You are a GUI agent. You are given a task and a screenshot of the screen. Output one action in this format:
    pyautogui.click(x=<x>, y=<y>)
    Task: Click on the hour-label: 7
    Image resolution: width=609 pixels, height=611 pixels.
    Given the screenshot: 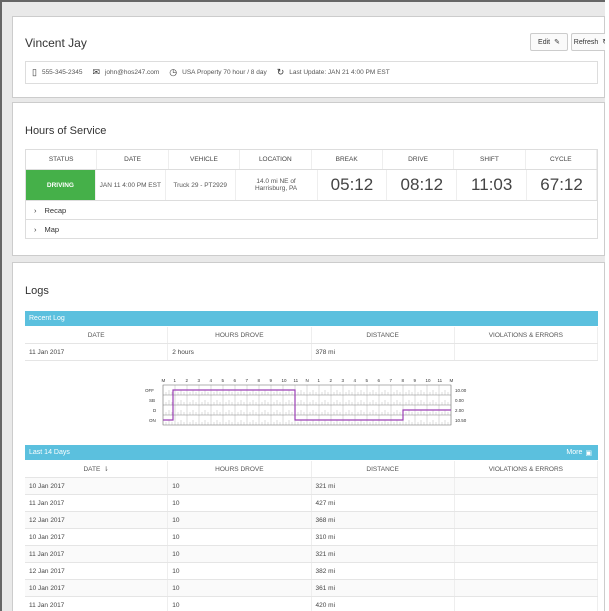 What is the action you would take?
    pyautogui.click(x=391, y=380)
    